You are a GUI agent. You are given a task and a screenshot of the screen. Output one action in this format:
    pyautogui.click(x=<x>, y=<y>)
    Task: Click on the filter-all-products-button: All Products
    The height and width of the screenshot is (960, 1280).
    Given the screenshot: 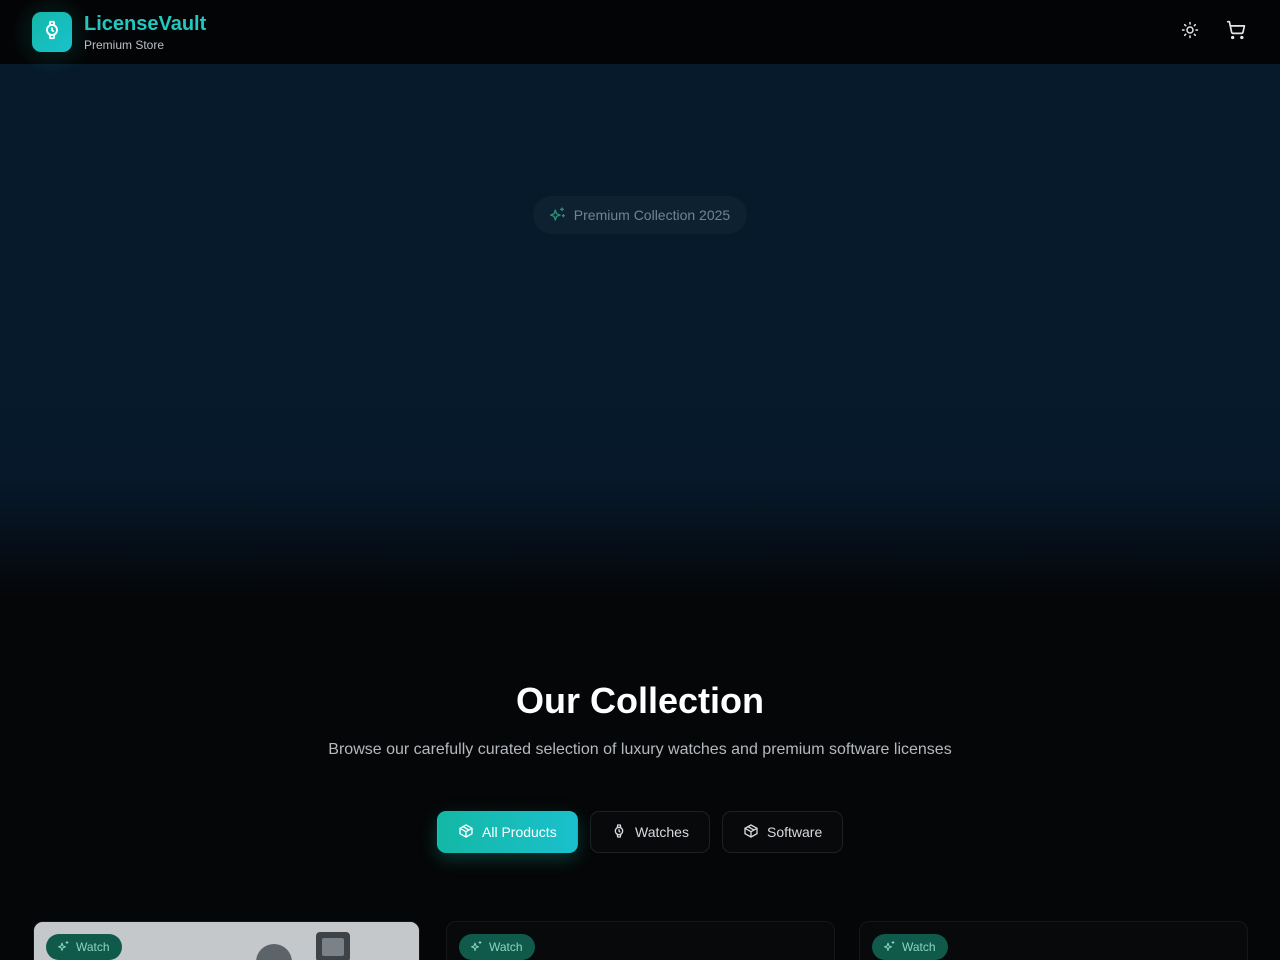 What is the action you would take?
    pyautogui.click(x=507, y=832)
    